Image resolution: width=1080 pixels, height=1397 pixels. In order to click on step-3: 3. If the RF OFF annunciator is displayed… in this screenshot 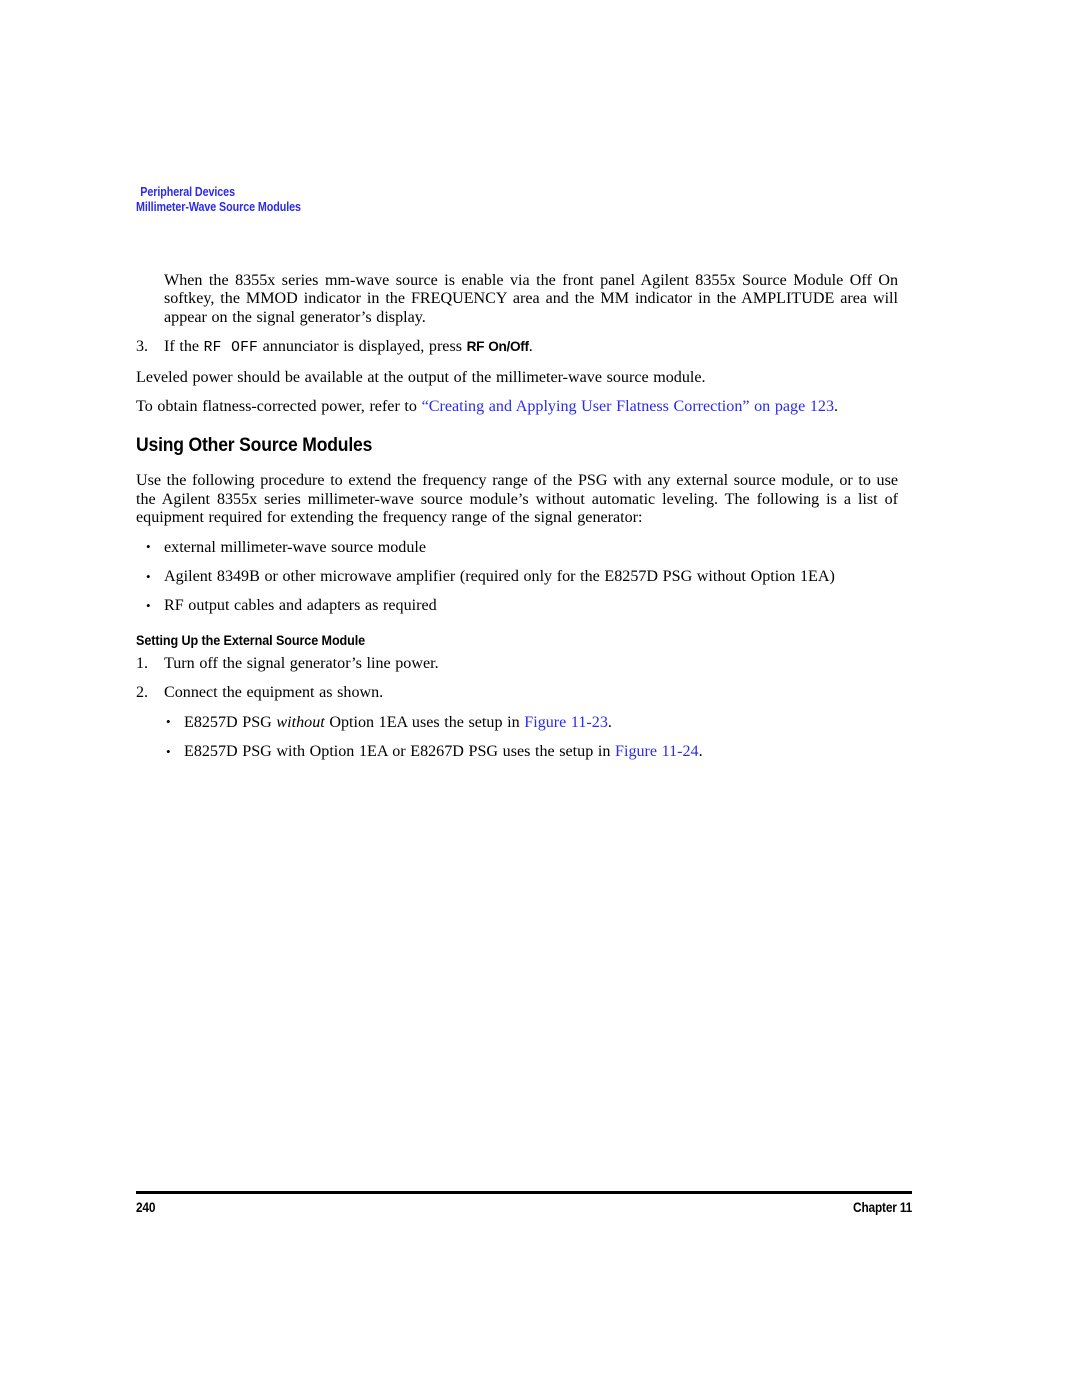, I will do `click(517, 347)`.